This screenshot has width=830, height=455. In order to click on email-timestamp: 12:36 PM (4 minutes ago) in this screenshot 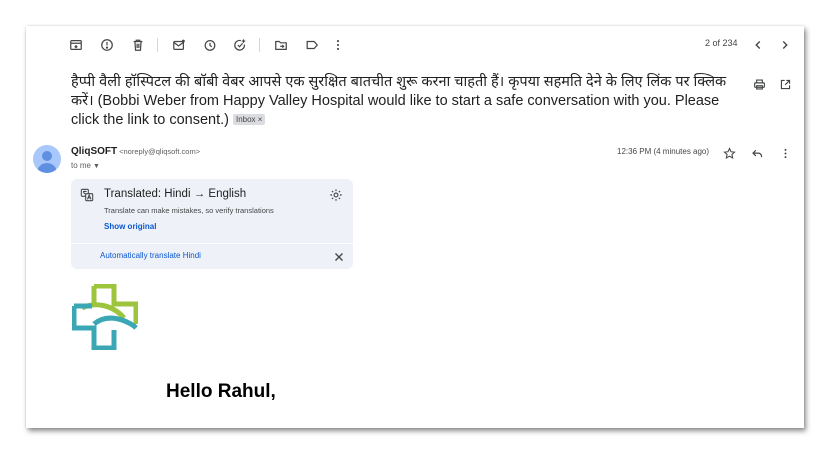, I will do `click(663, 151)`.